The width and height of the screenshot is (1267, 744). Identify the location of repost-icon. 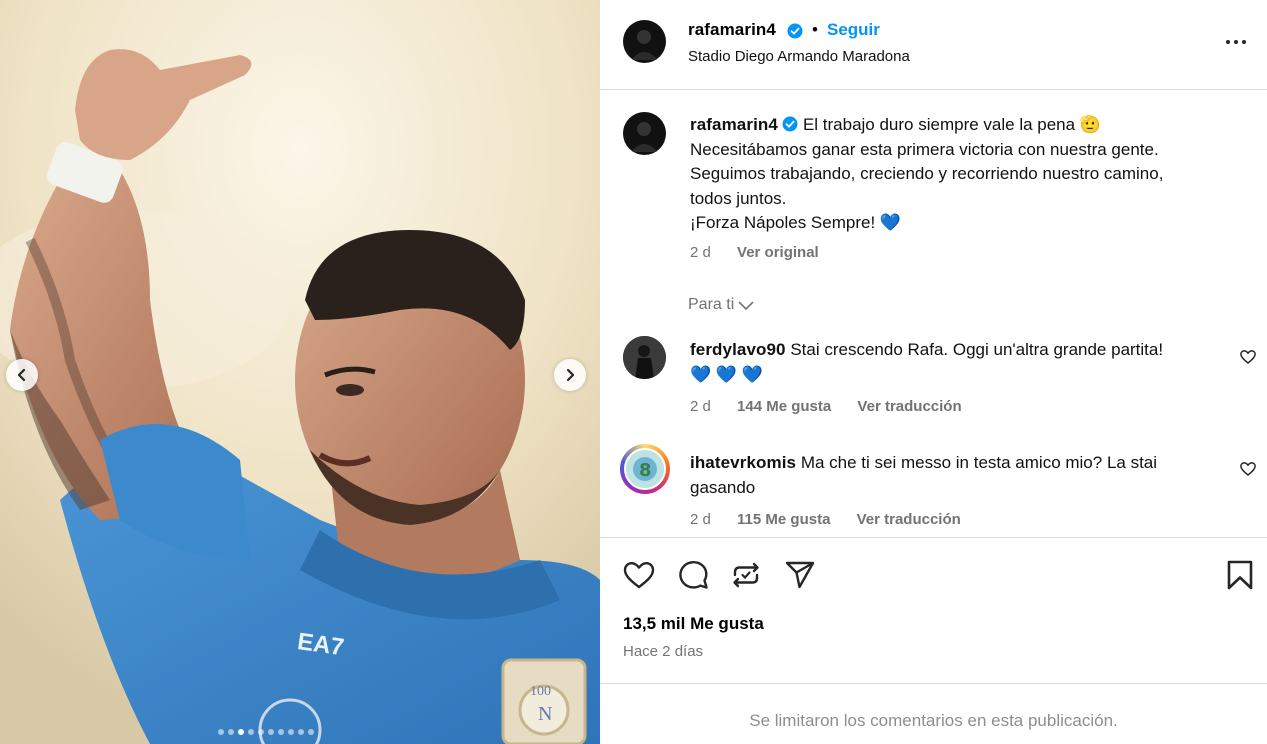
(746, 575).